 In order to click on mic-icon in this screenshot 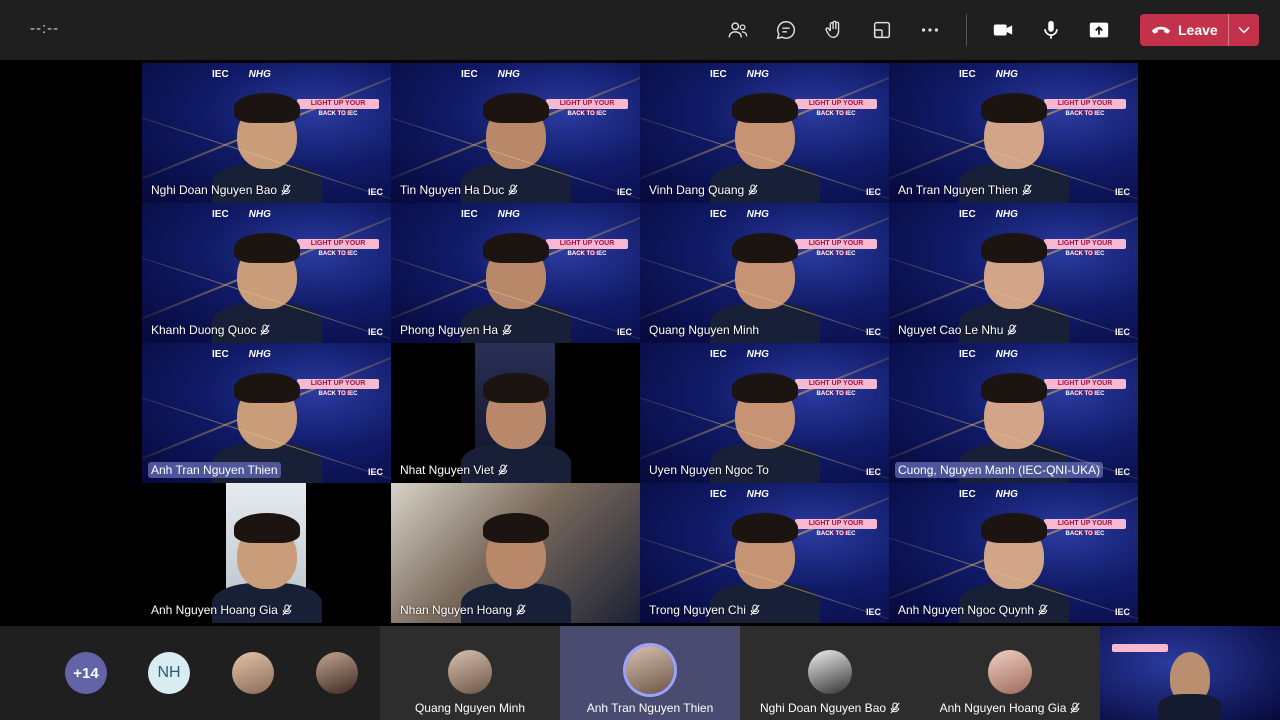, I will do `click(1051, 29)`.